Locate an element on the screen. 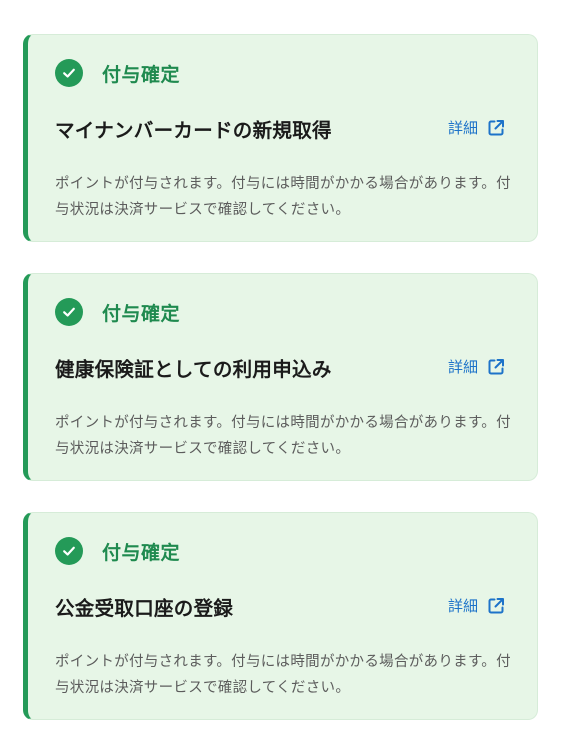  card-title: 健康保険証としての利用申込み is located at coordinates (193, 369).